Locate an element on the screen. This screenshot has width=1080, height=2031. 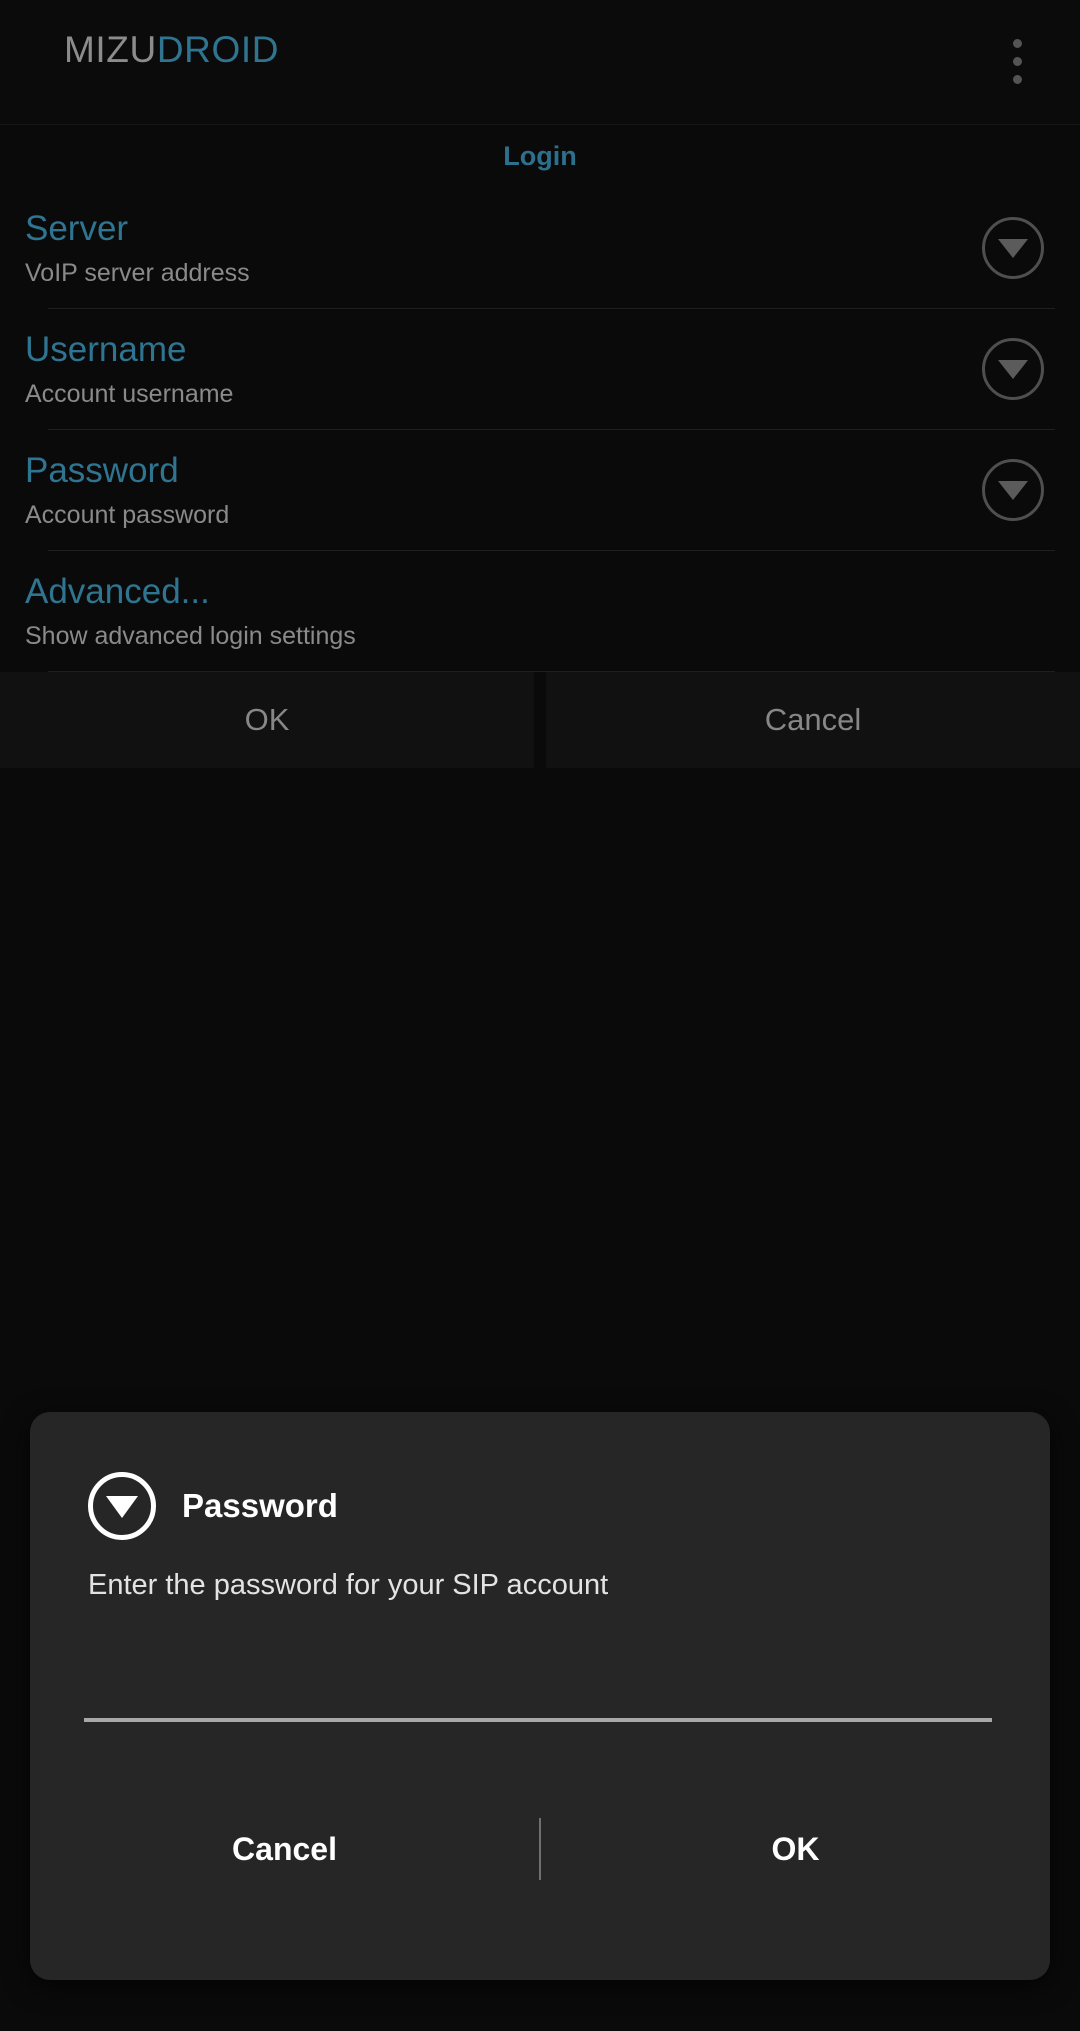
app-title: MIZUDROID is located at coordinates (171, 50).